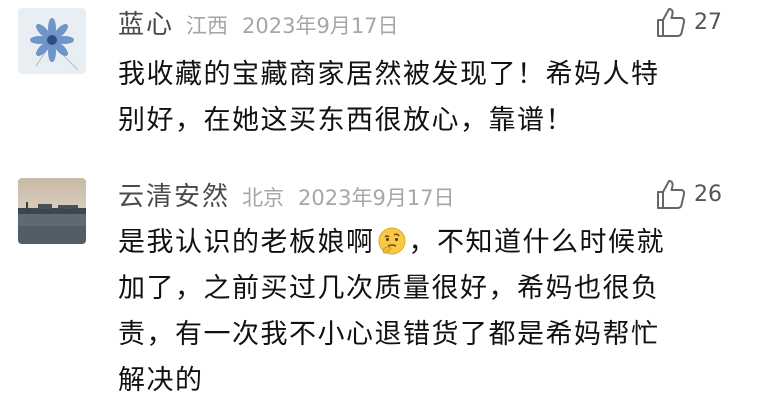 This screenshot has width=769, height=415. I want to click on like-count: 27, so click(708, 22).